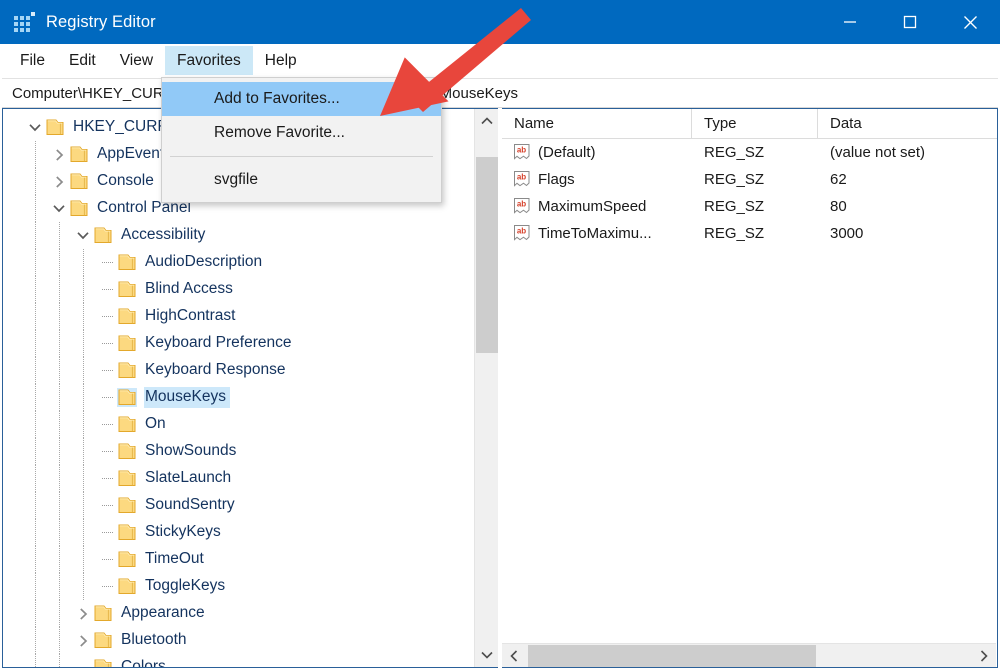 Image resolution: width=1000 pixels, height=670 pixels. I want to click on value-name: MaximumSpeed, so click(592, 206).